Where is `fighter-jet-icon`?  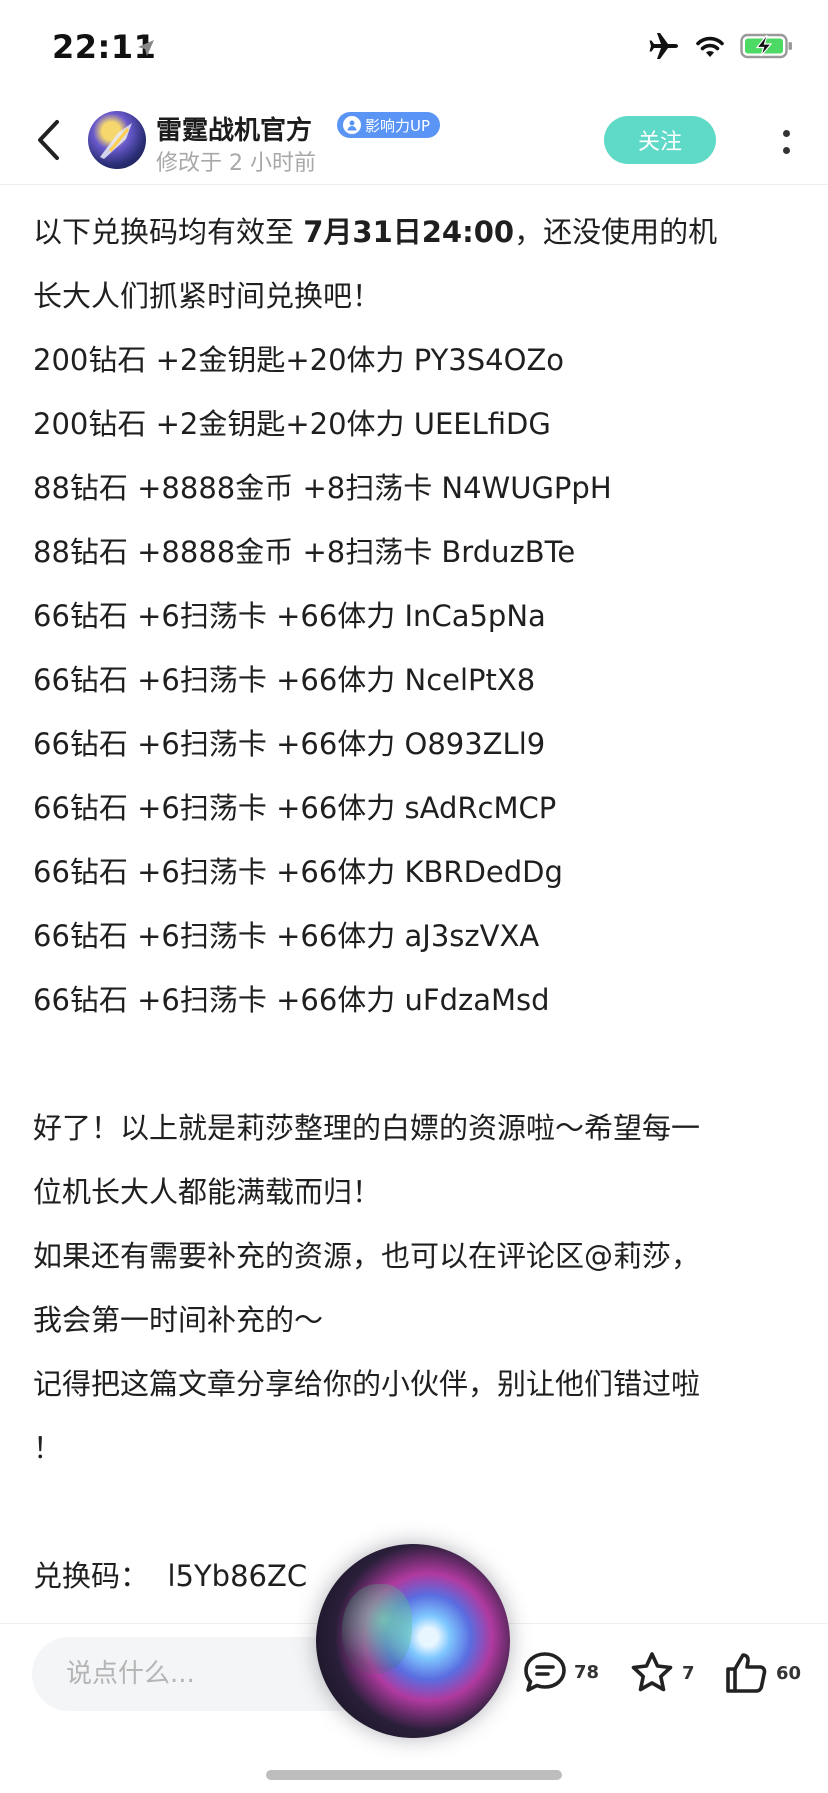
fighter-jet-icon is located at coordinates (116, 141).